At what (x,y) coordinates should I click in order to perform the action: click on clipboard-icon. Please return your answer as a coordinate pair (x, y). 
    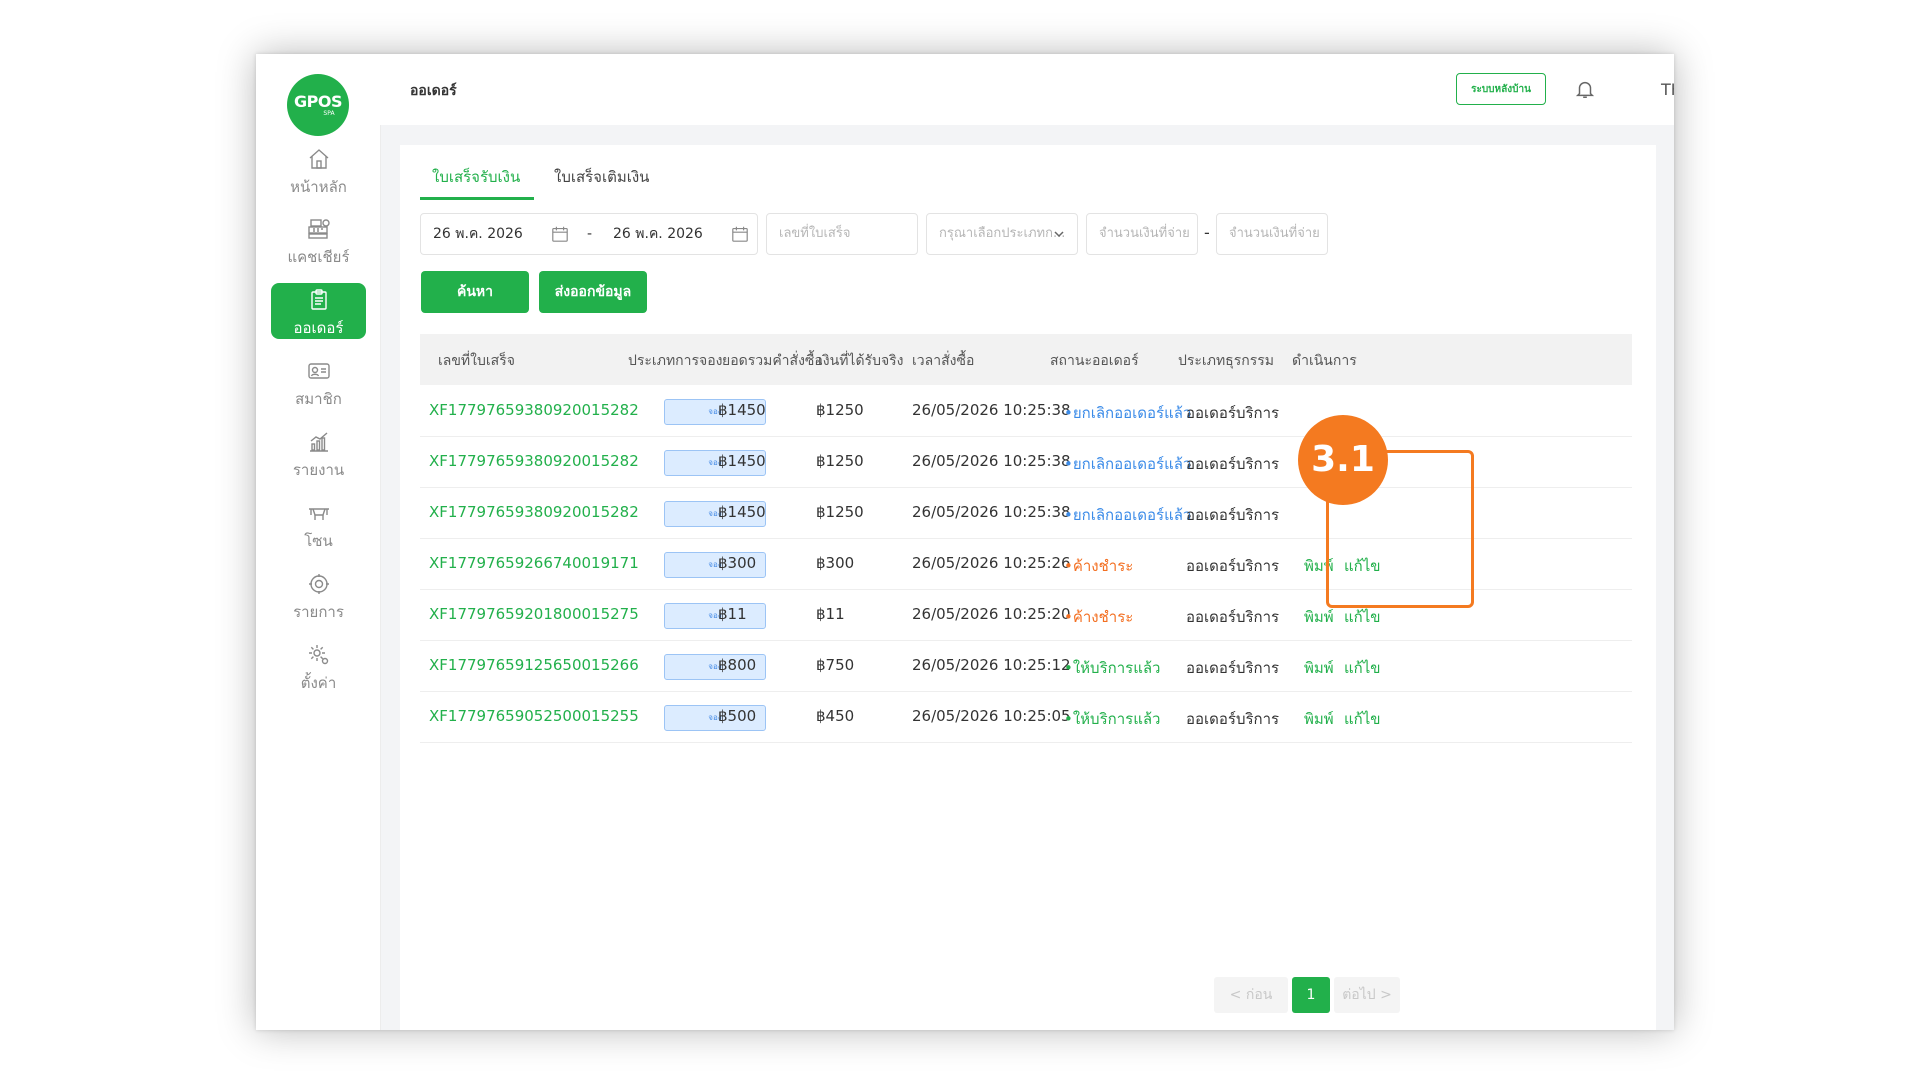
    Looking at the image, I should click on (318, 298).